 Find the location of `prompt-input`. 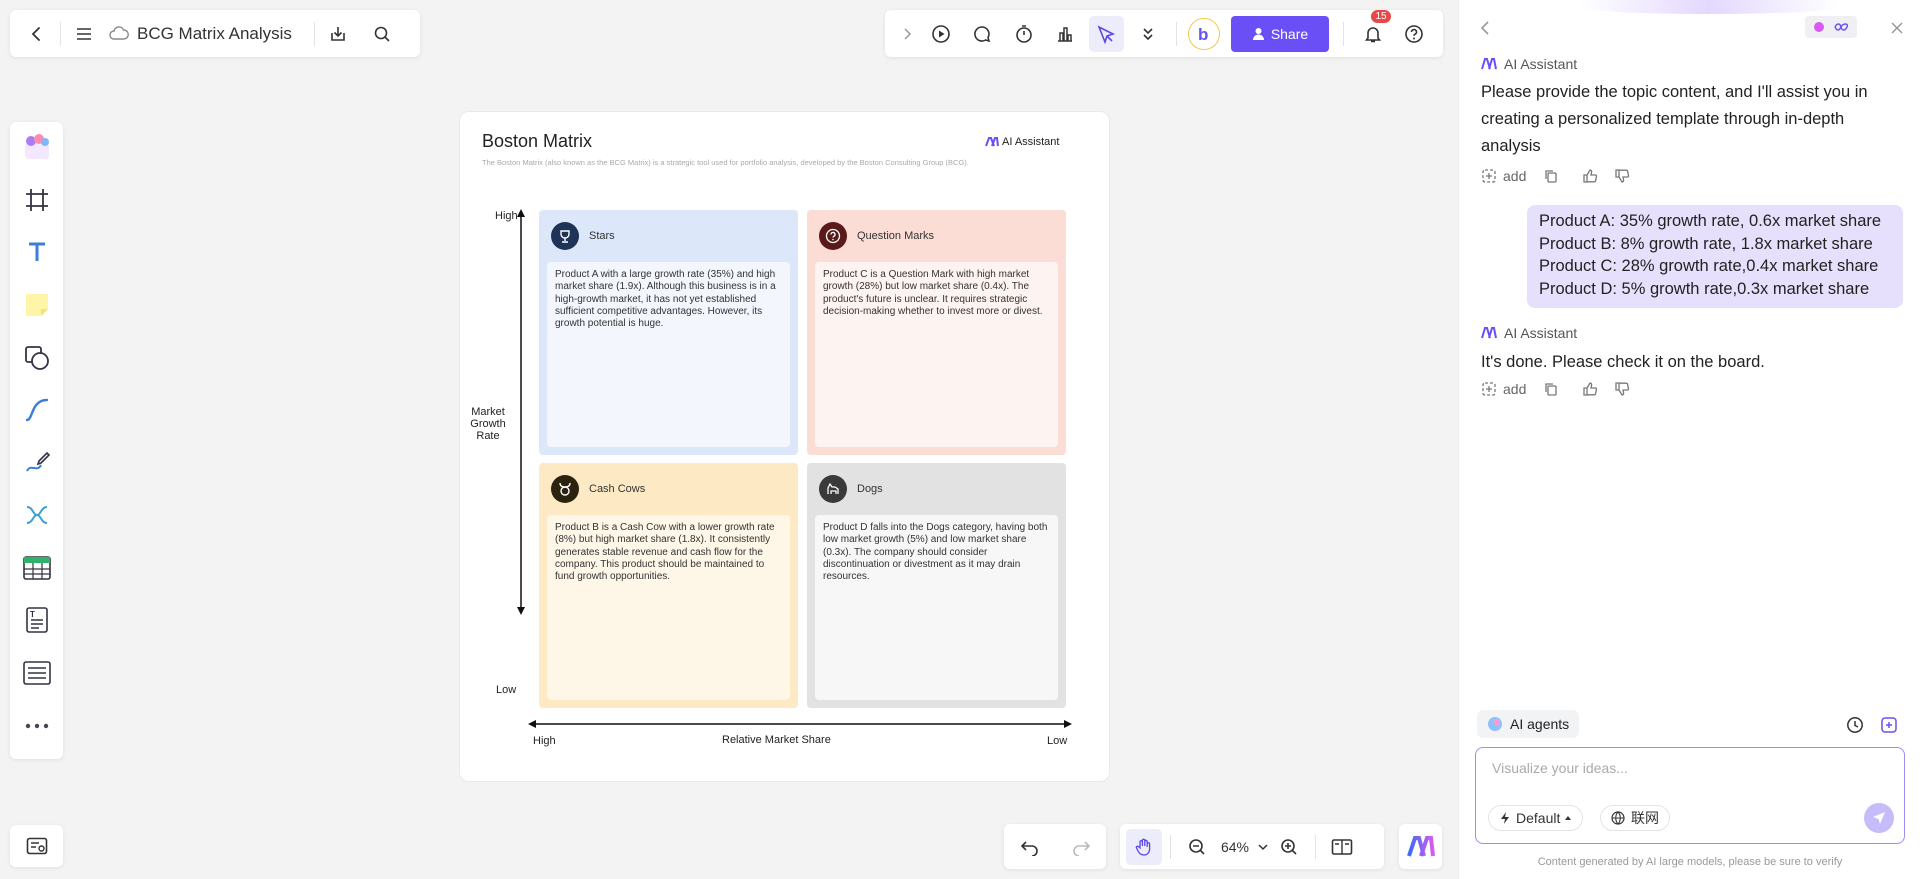

prompt-input is located at coordinates (1682, 768).